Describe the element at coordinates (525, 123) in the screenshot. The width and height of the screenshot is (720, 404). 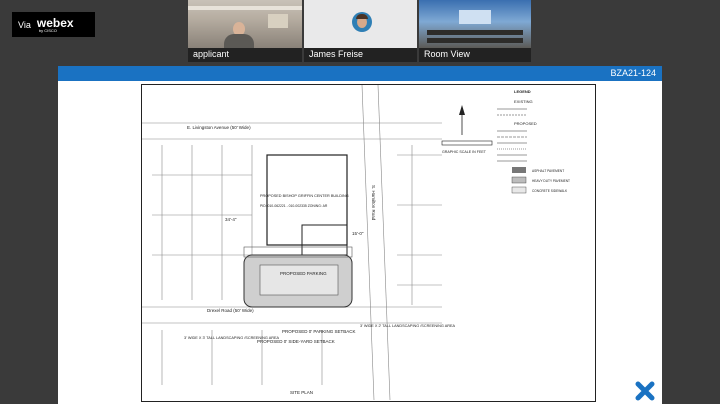
I see `legend-proposed: PROPOSED` at that location.